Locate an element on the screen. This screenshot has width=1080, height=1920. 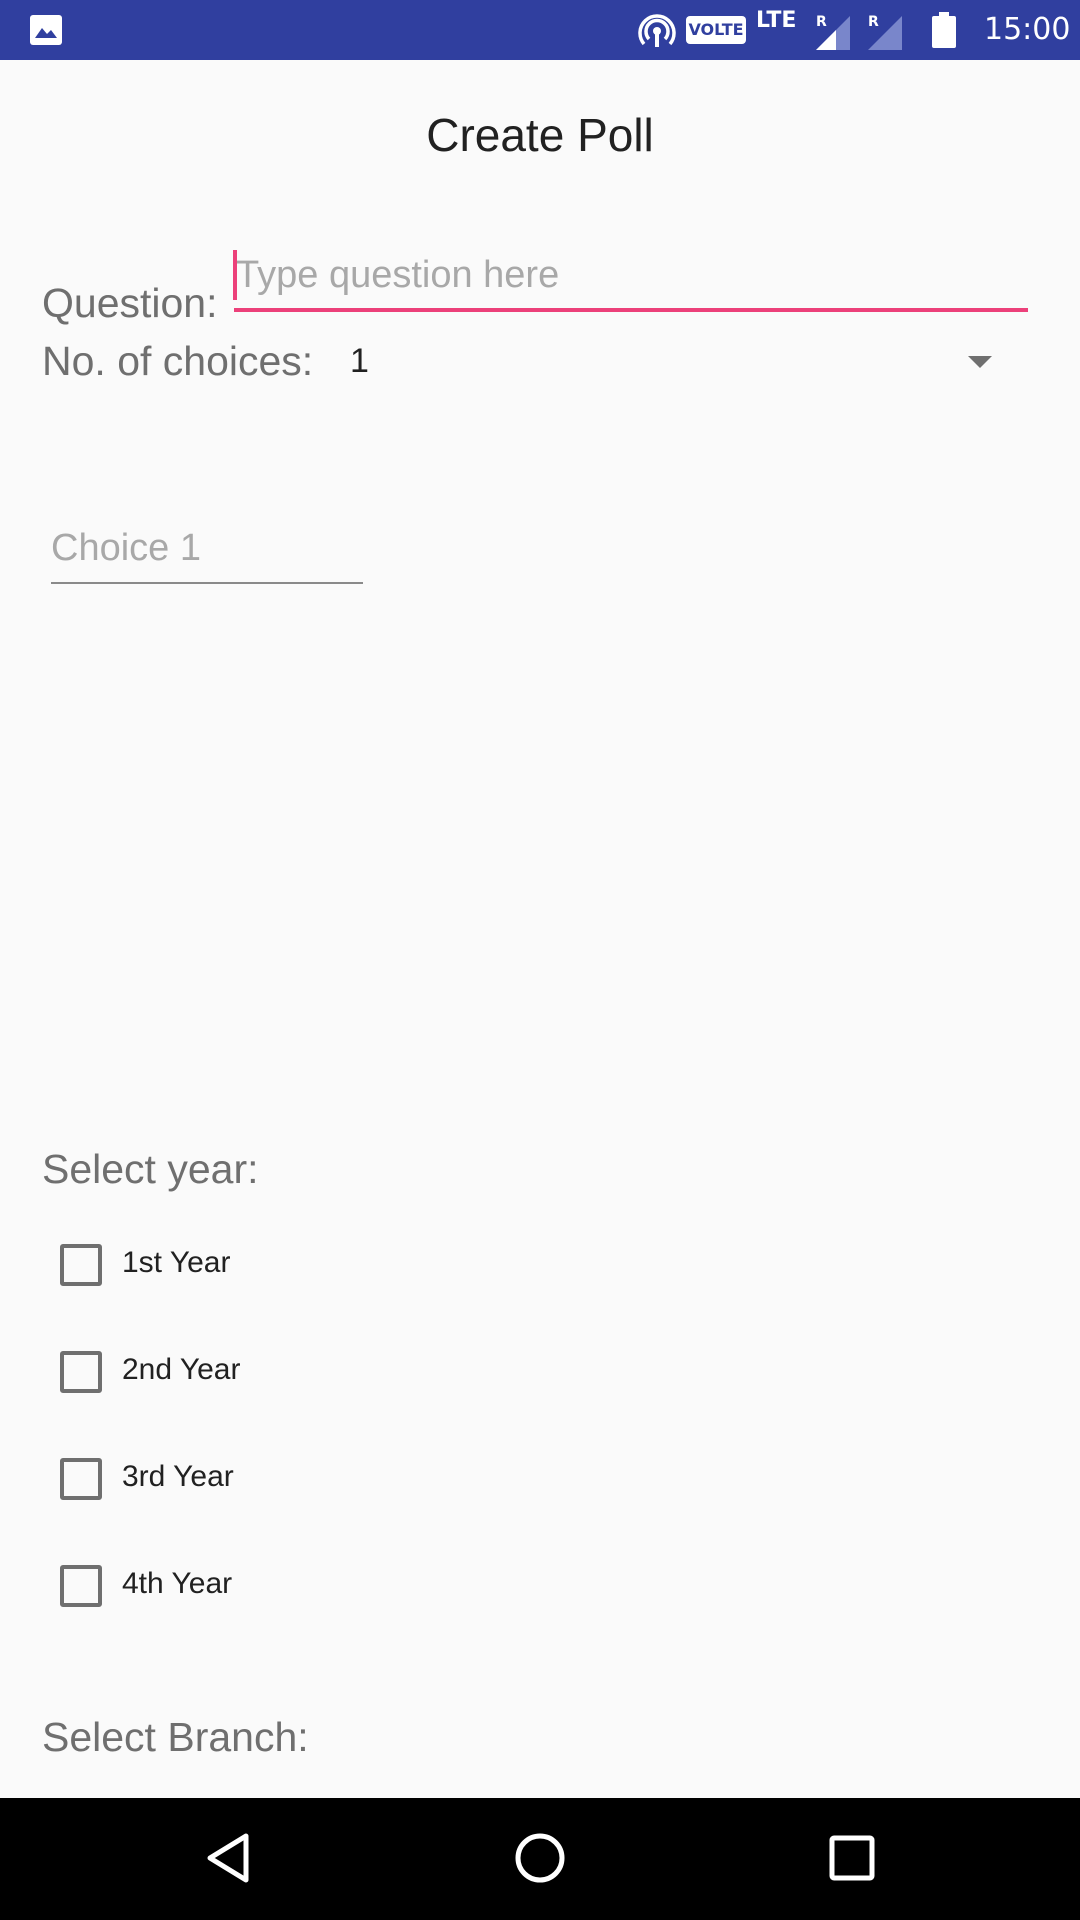
status-bar: VOLTE LTE R R 15:00 is located at coordinates (540, 30).